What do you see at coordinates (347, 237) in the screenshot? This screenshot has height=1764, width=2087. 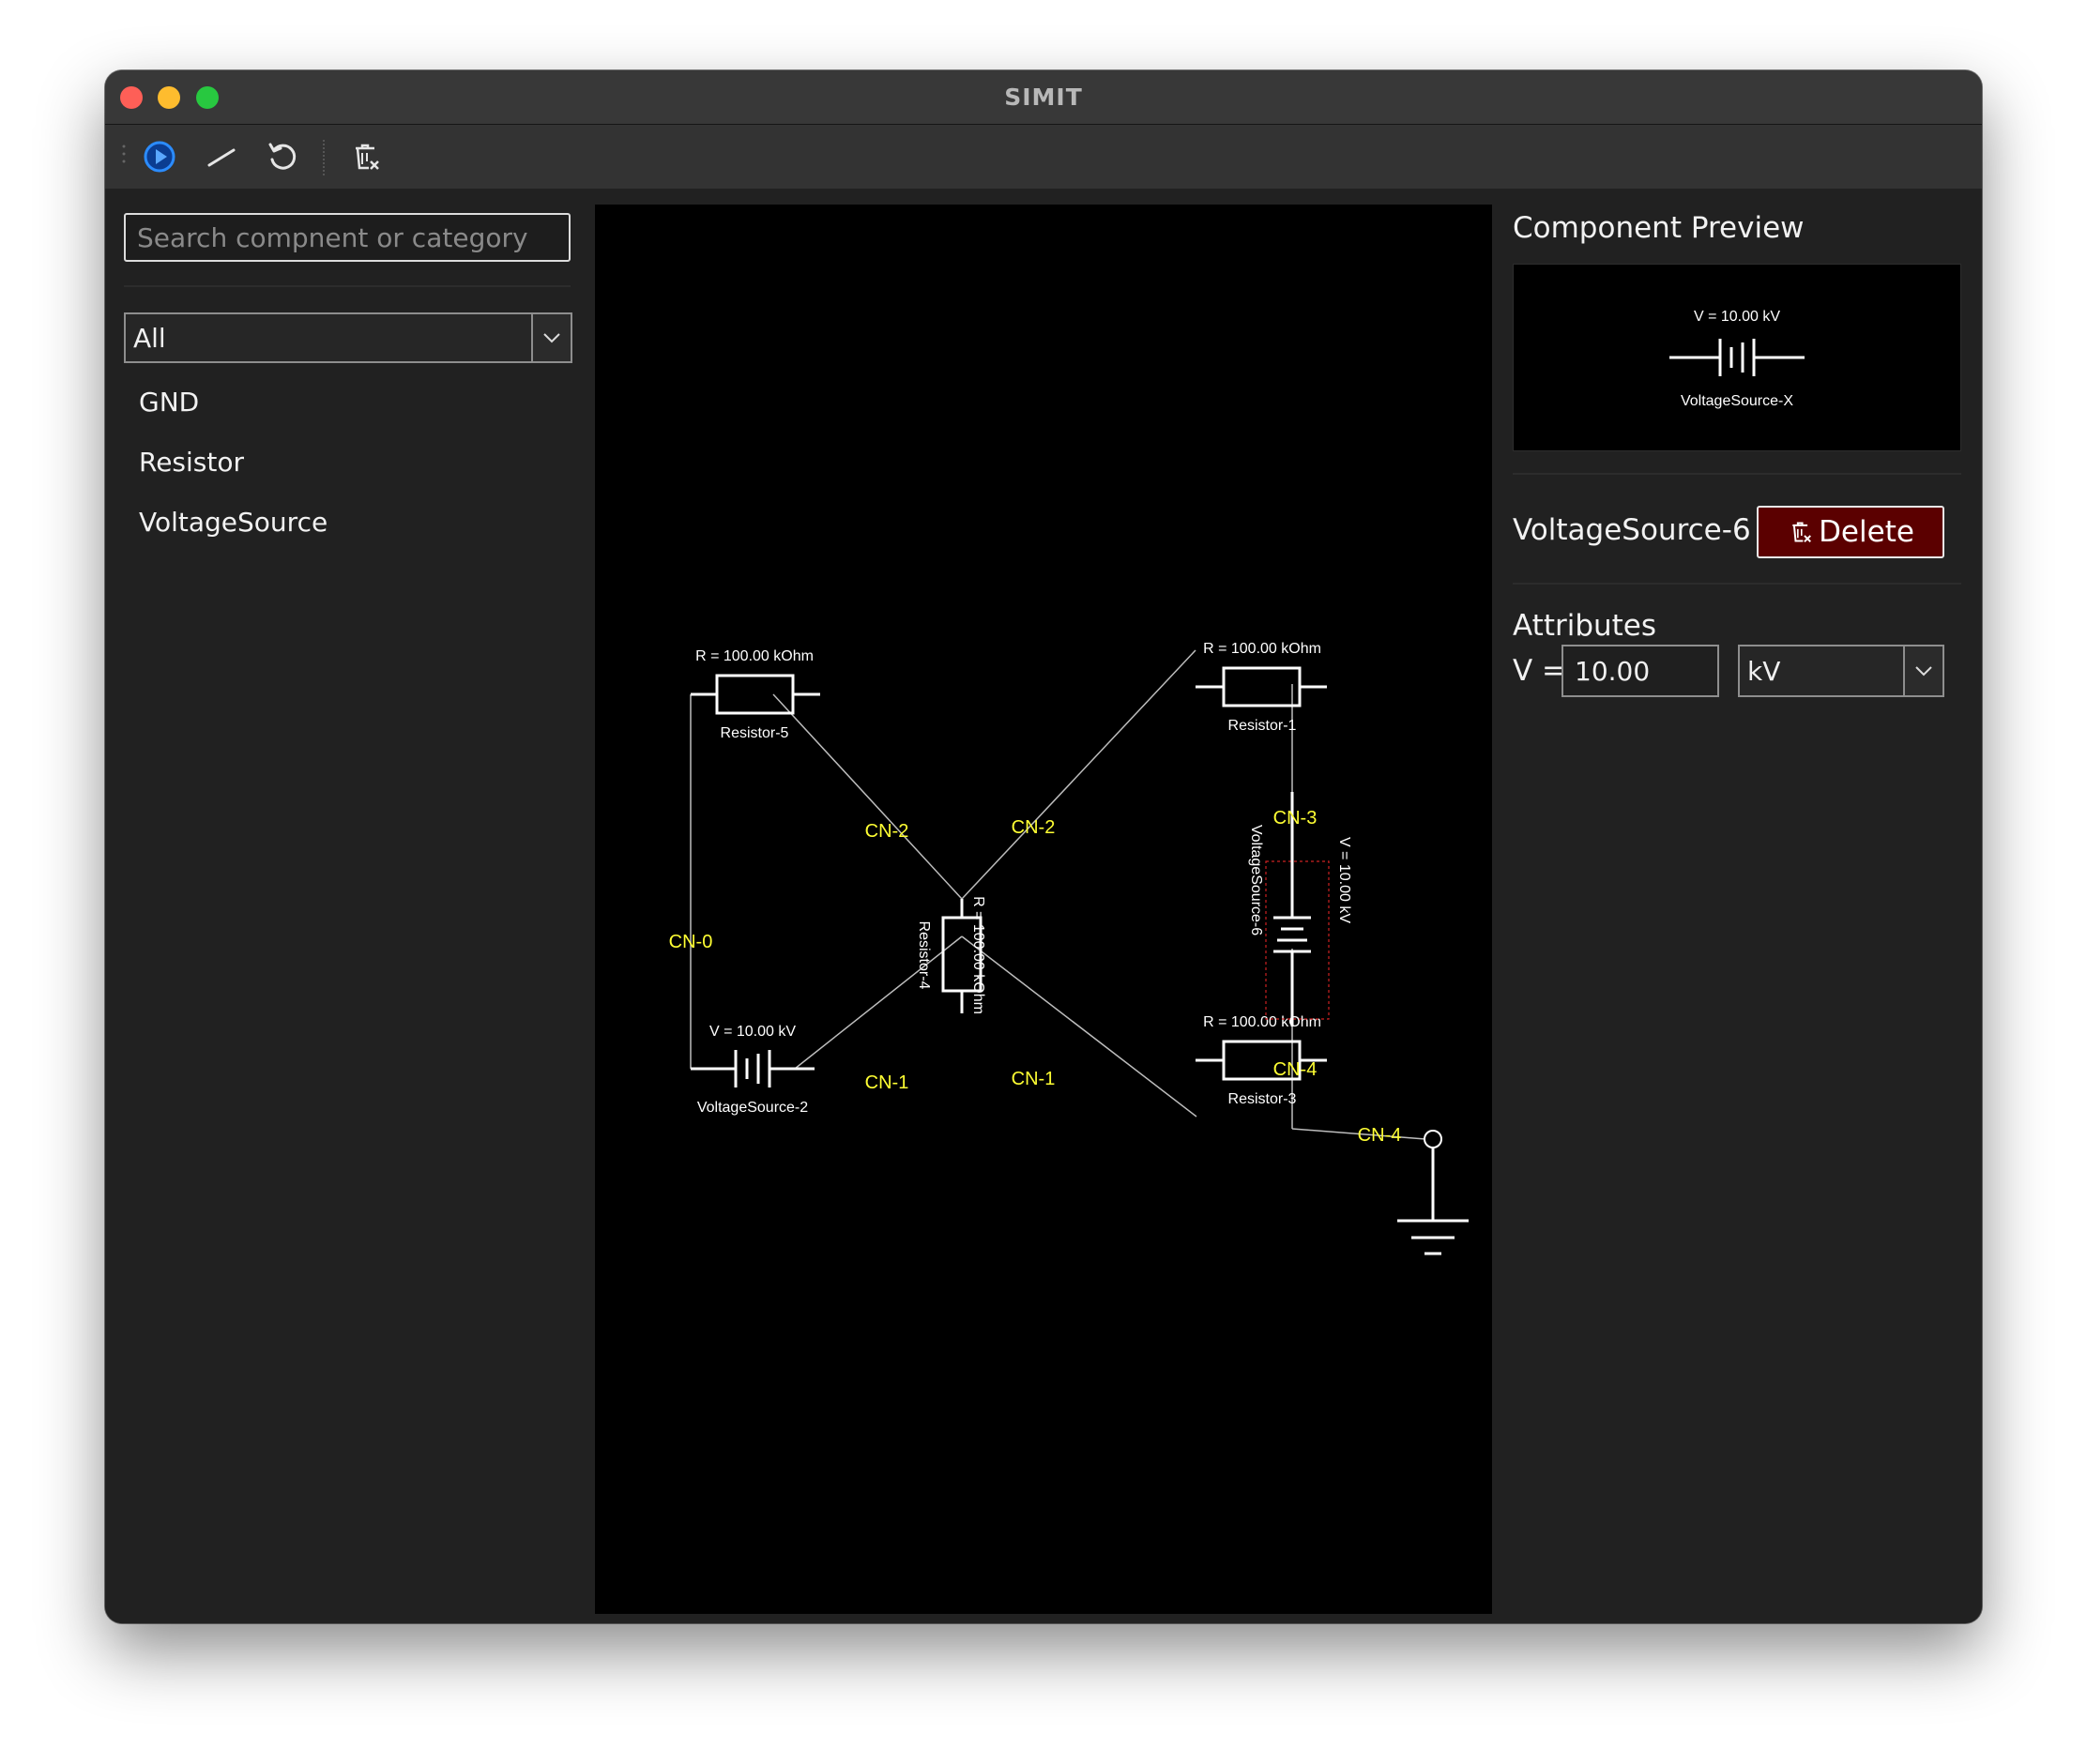 I see `search-input` at bounding box center [347, 237].